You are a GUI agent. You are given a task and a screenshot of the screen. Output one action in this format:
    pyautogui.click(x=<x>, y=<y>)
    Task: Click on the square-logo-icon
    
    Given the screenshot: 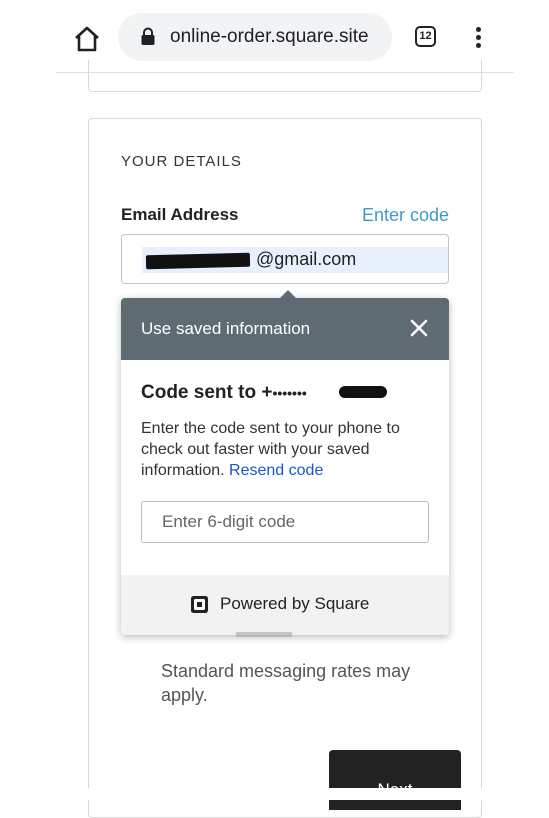 What is the action you would take?
    pyautogui.click(x=199, y=604)
    